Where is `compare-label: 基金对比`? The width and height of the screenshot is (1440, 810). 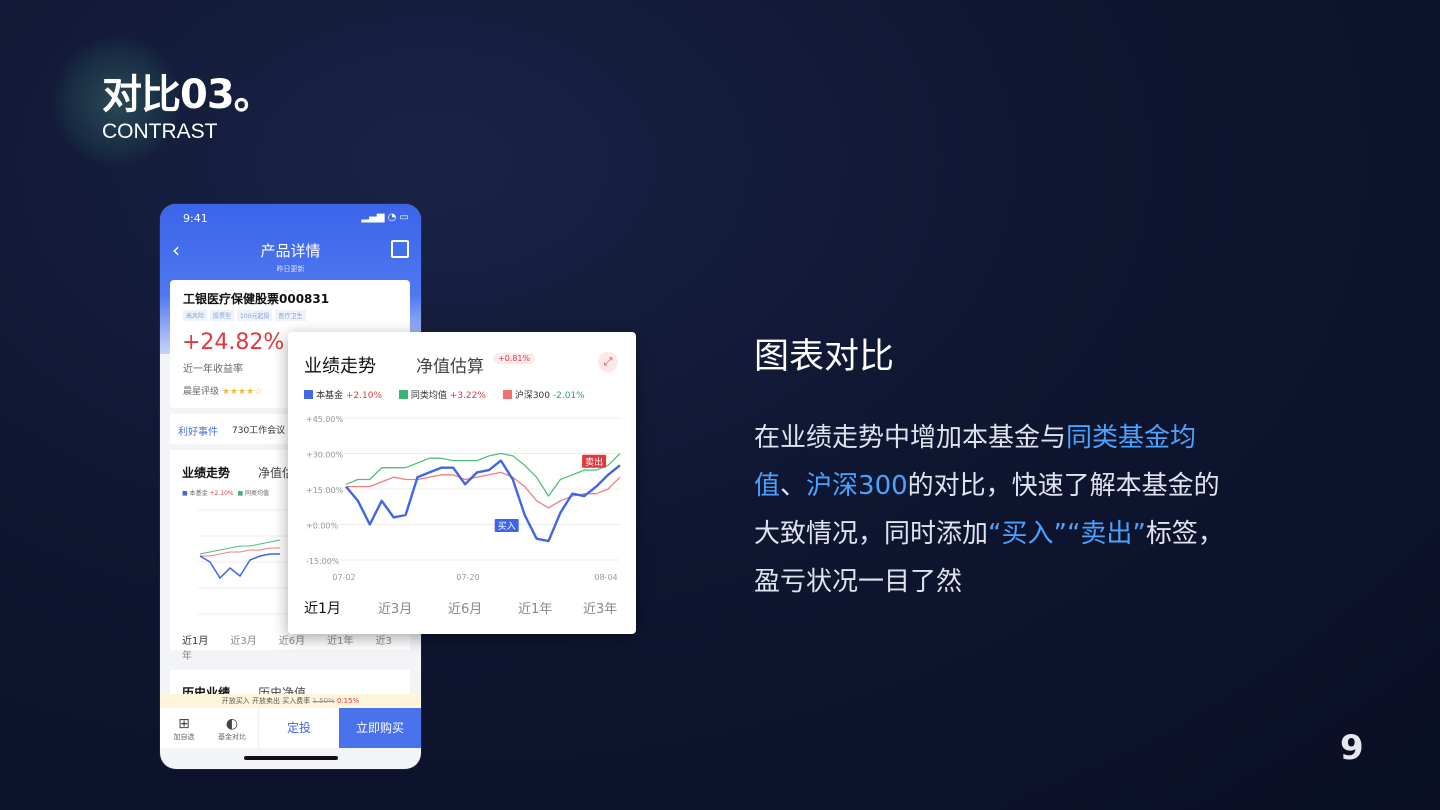
compare-label: 基金对比 is located at coordinates (232, 737).